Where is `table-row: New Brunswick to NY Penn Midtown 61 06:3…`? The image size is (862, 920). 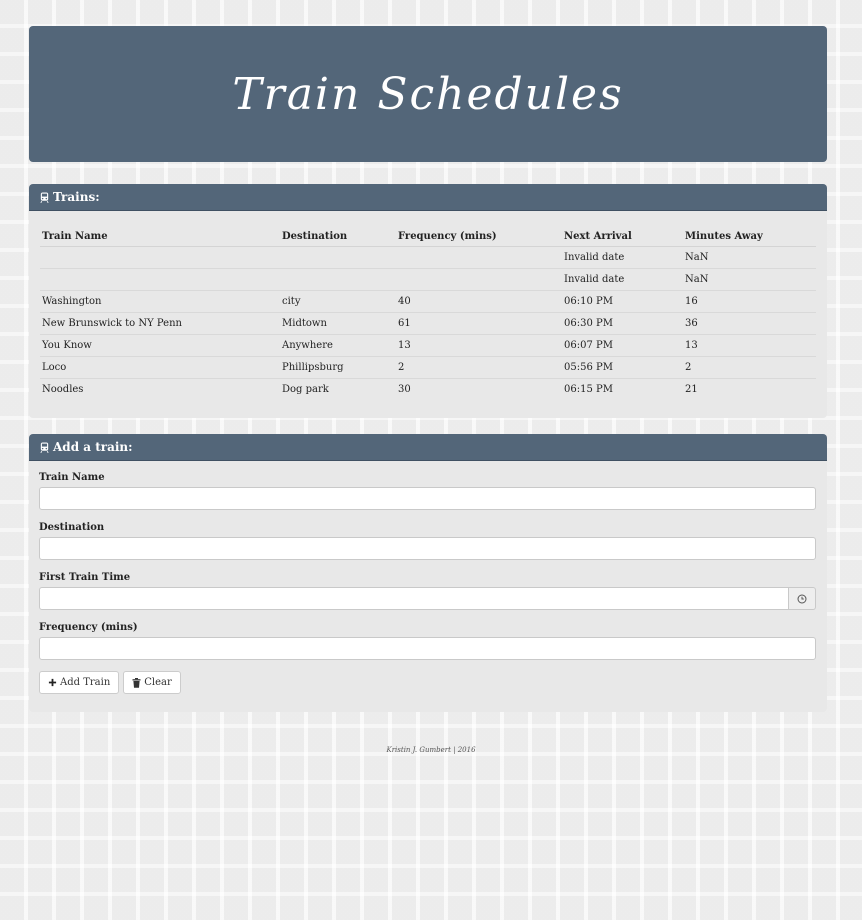 table-row: New Brunswick to NY Penn Midtown 61 06:3… is located at coordinates (428, 323).